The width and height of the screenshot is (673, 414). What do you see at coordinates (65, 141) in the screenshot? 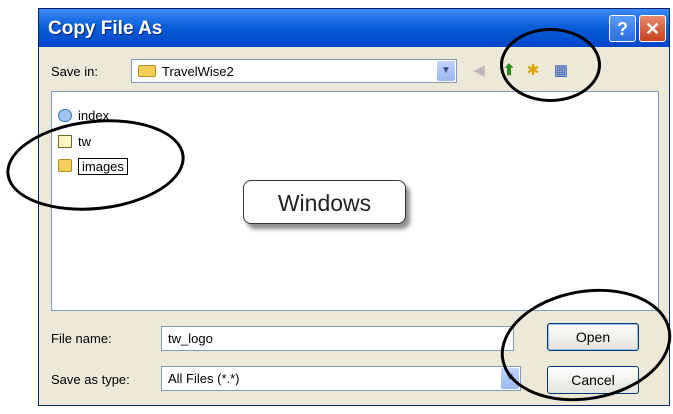
I see `document-icon` at bounding box center [65, 141].